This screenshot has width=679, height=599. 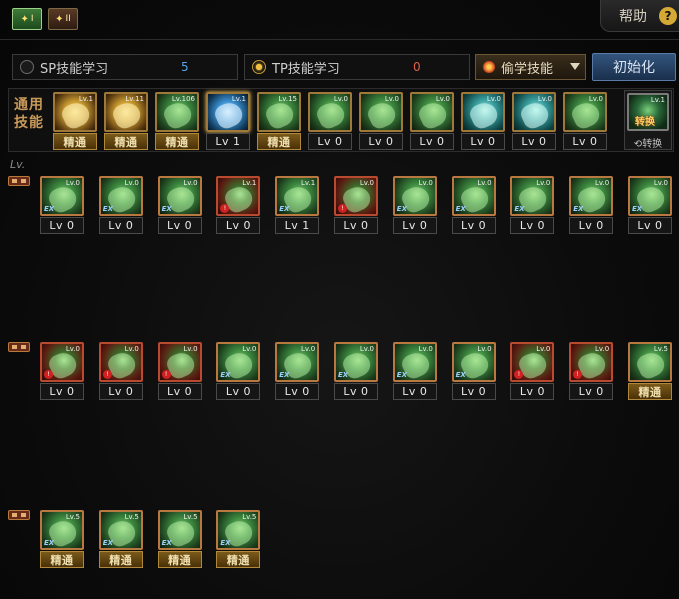 I want to click on tab-skill-page-1: ✦ I, so click(x=27, y=19).